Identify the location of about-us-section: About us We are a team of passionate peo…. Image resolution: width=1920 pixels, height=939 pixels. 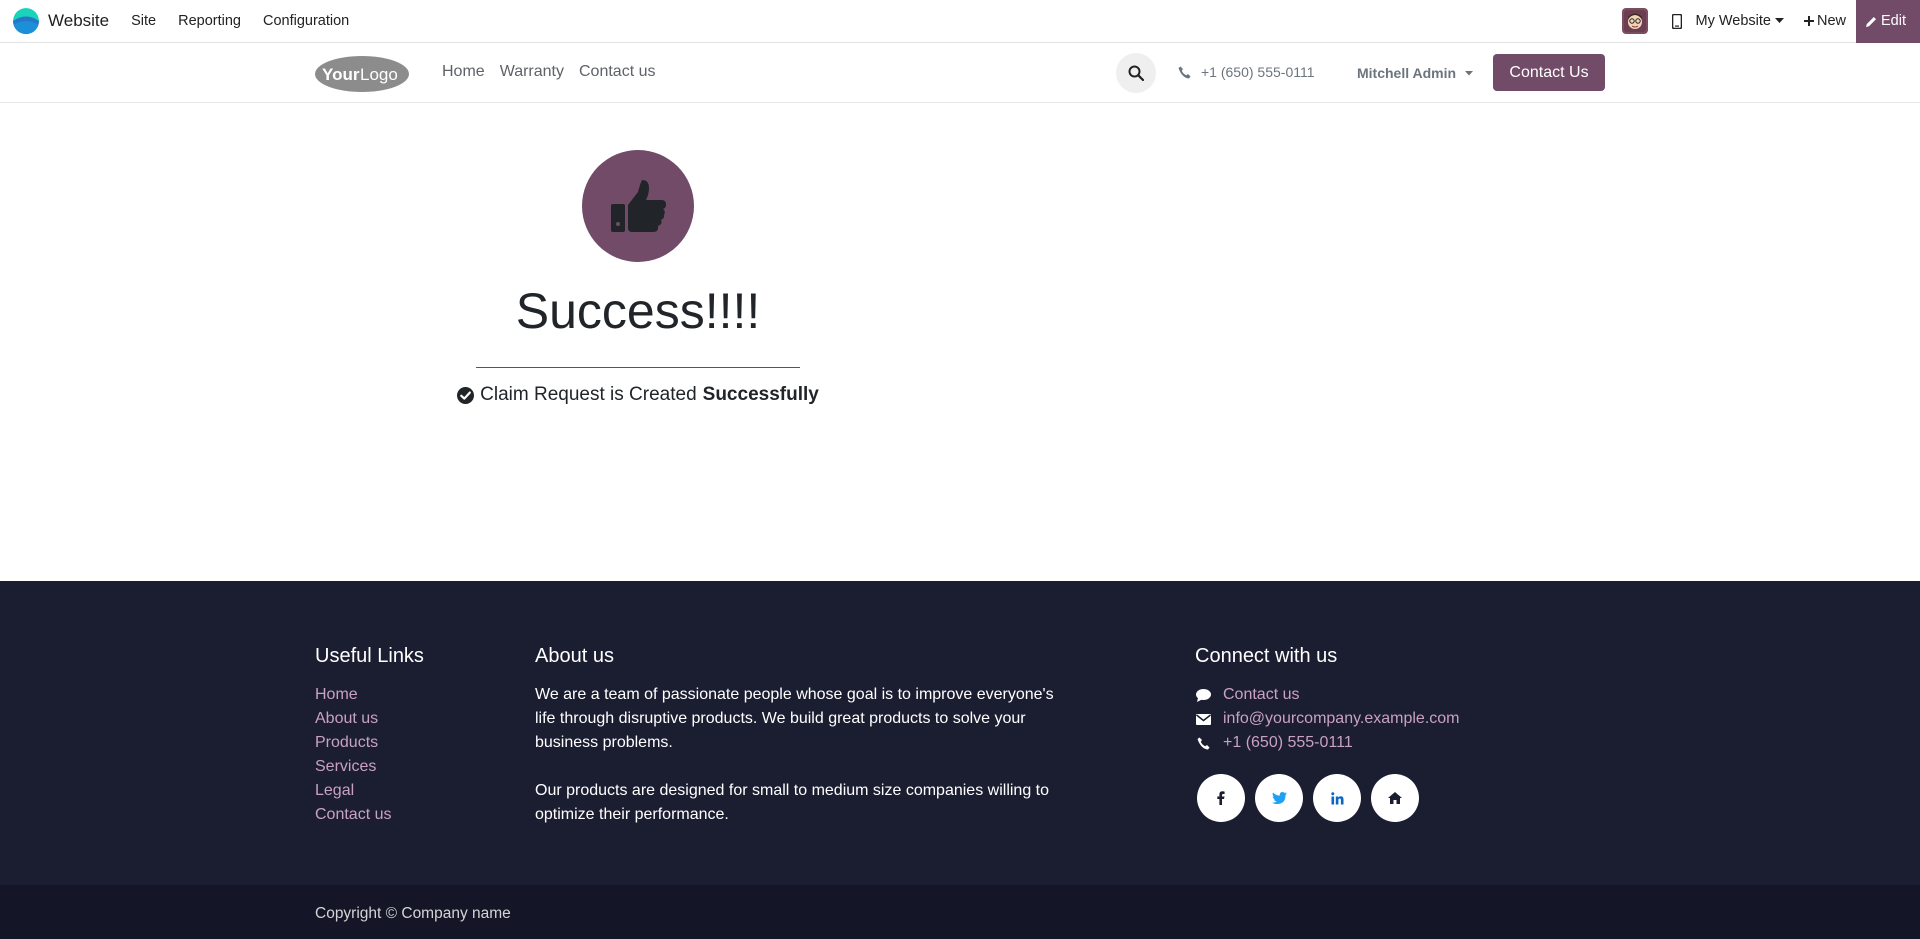
(805, 736).